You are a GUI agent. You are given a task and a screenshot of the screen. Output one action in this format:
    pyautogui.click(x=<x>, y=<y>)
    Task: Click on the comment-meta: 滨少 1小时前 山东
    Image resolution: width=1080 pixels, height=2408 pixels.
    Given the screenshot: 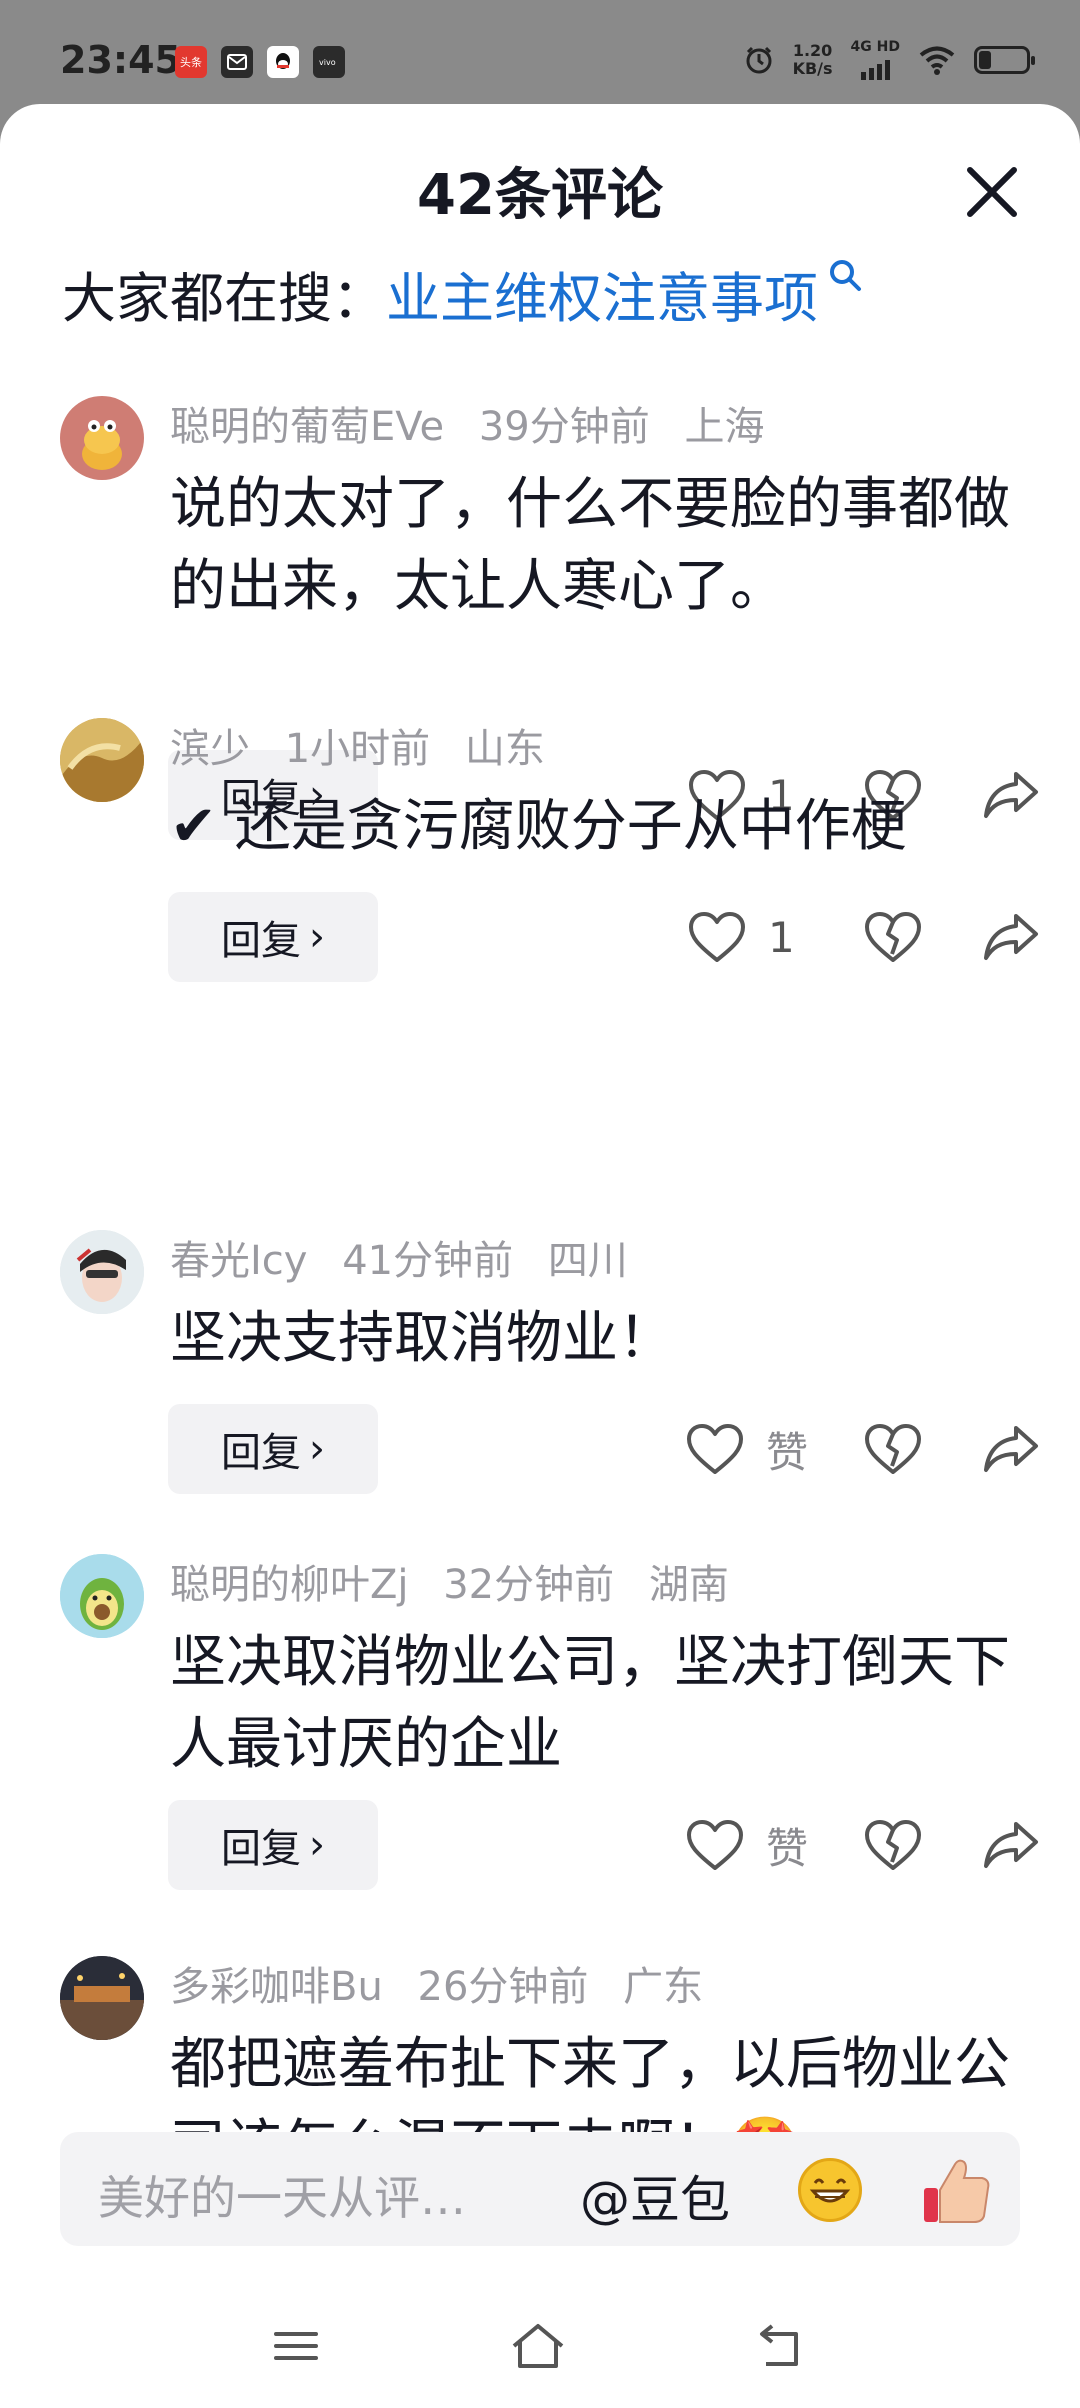 What is the action you would take?
    pyautogui.click(x=368, y=745)
    